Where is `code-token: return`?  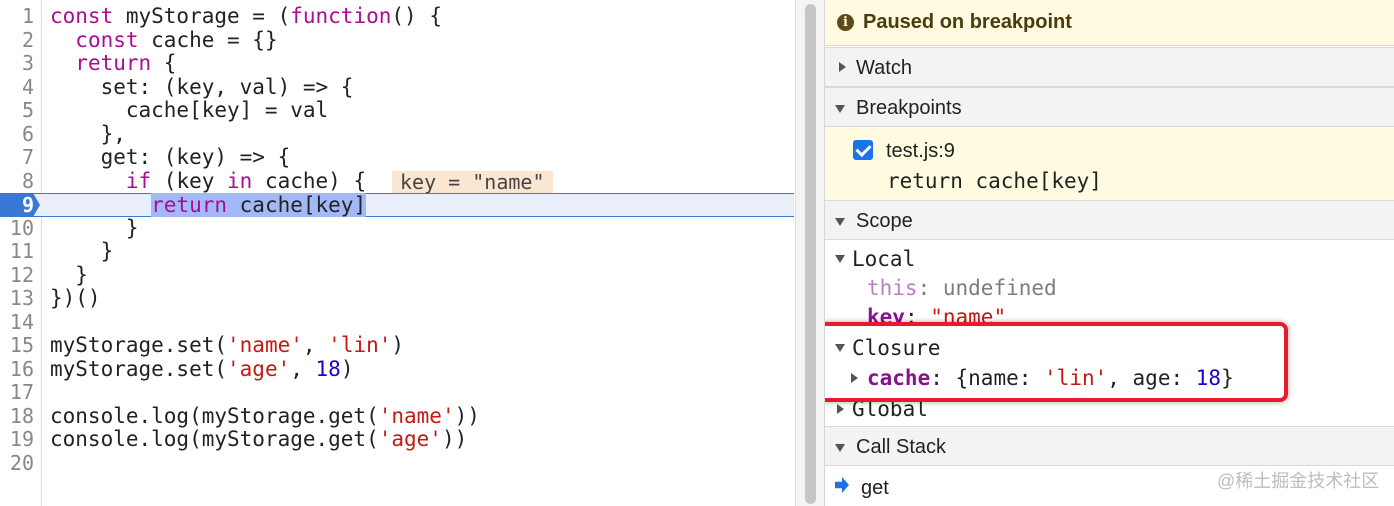 code-token: return is located at coordinates (189, 205).